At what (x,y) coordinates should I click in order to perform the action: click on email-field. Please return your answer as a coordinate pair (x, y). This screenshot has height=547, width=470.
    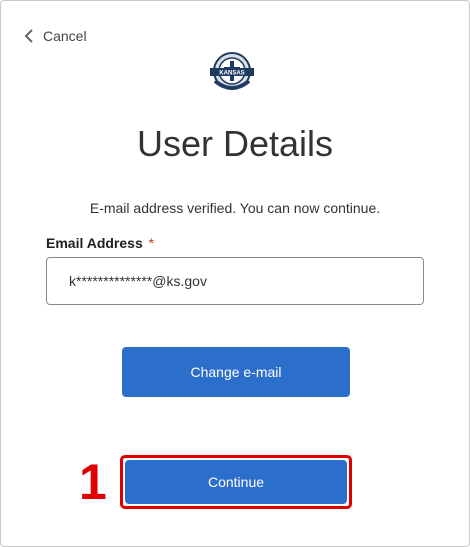
    Looking at the image, I should click on (235, 281).